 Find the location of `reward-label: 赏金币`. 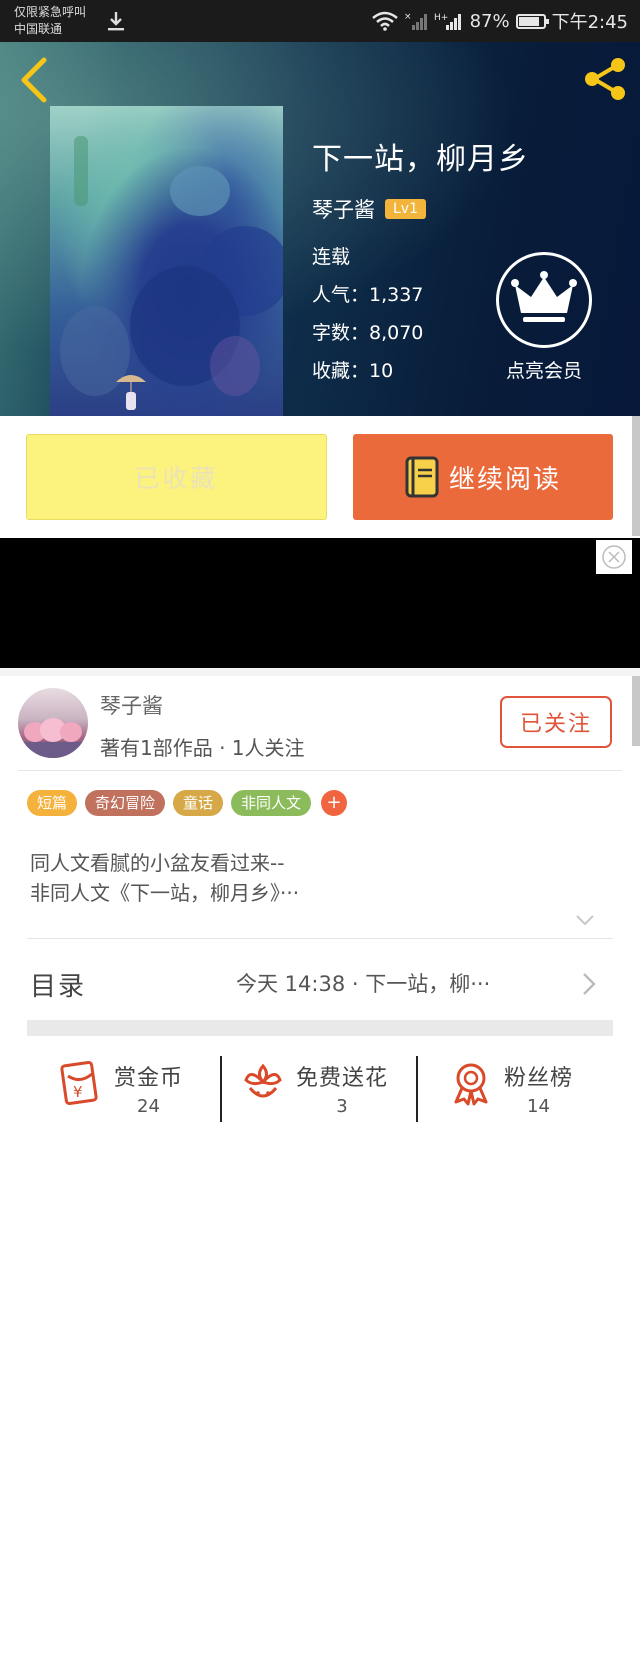

reward-label: 赏金币 is located at coordinates (149, 1078).